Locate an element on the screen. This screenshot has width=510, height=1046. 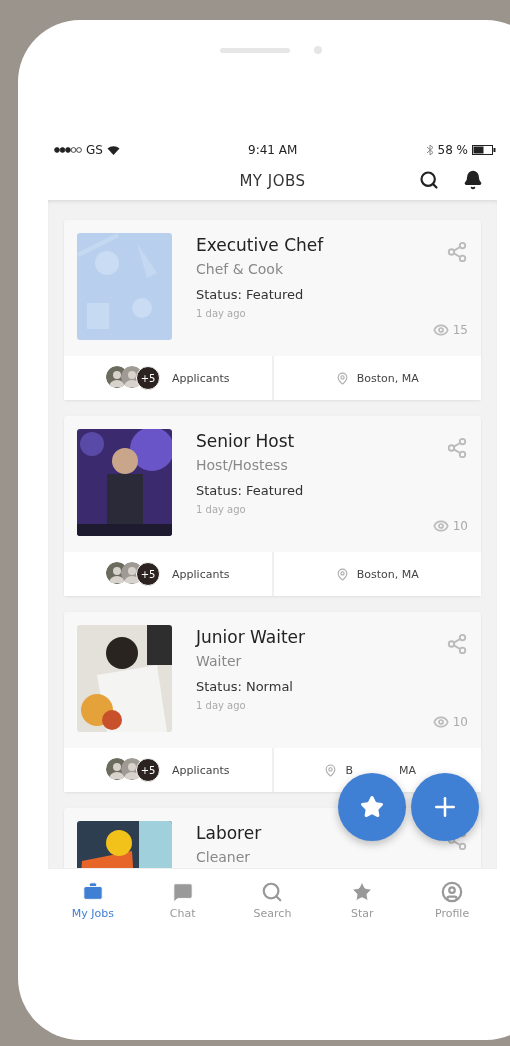
clock-time: 9:41 AM is located at coordinates (273, 150).